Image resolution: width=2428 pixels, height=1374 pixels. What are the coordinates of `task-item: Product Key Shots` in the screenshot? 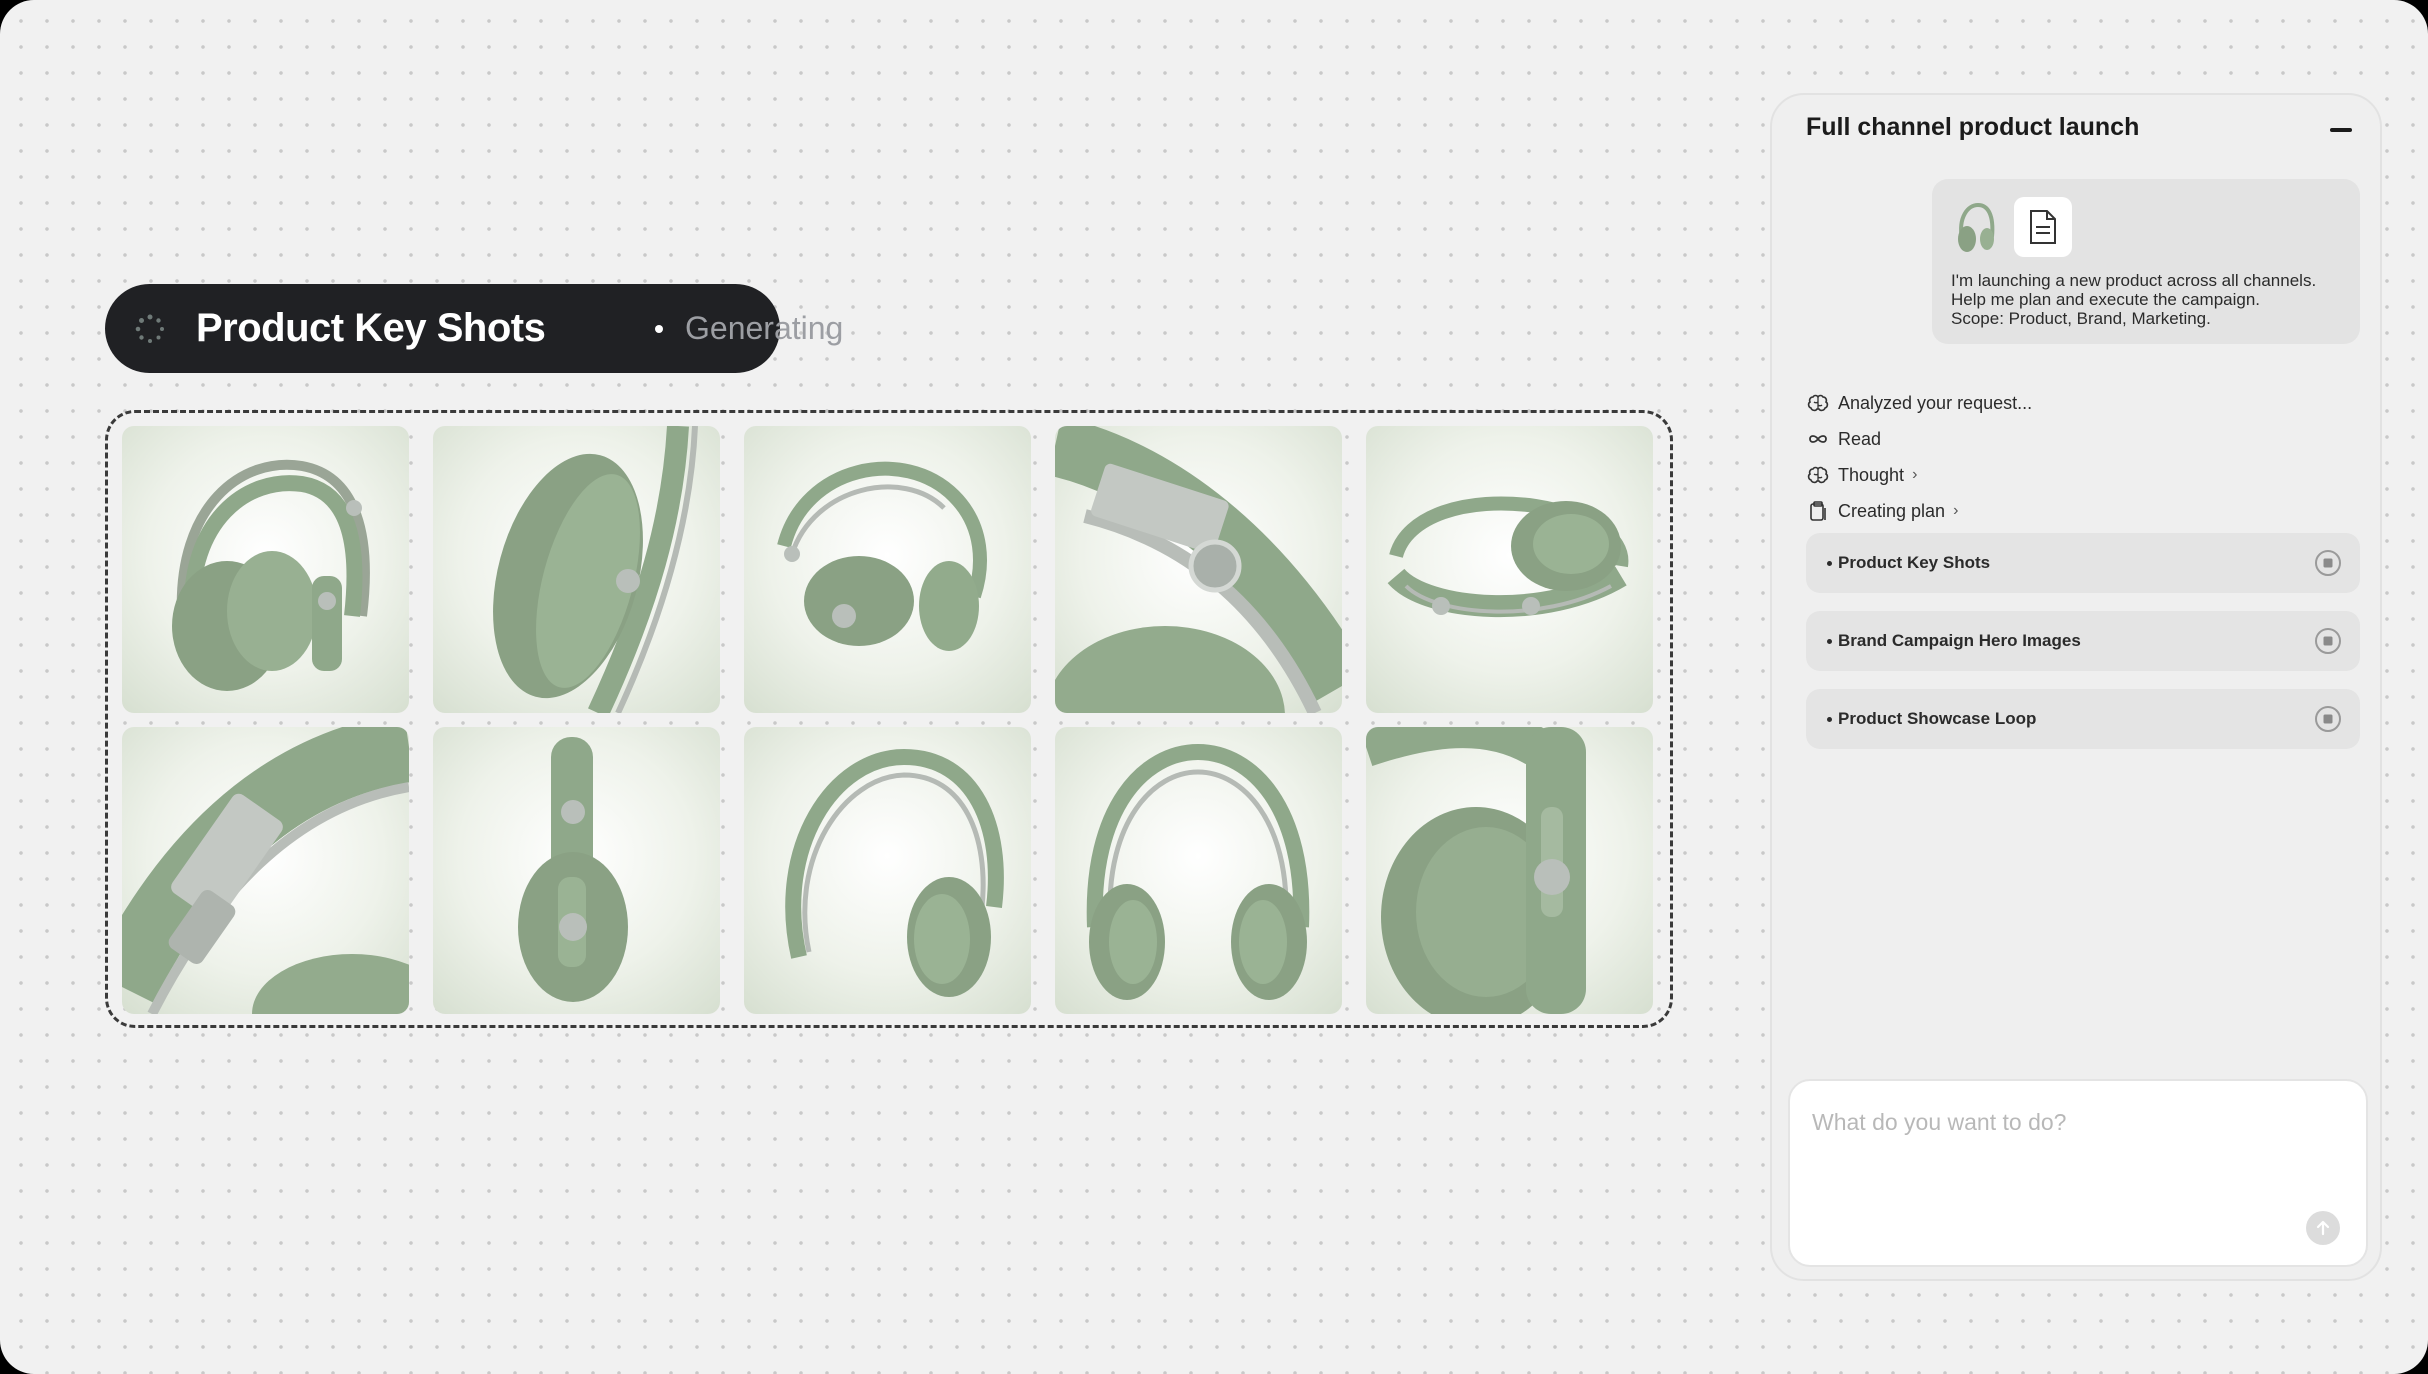 It's located at (2083, 563).